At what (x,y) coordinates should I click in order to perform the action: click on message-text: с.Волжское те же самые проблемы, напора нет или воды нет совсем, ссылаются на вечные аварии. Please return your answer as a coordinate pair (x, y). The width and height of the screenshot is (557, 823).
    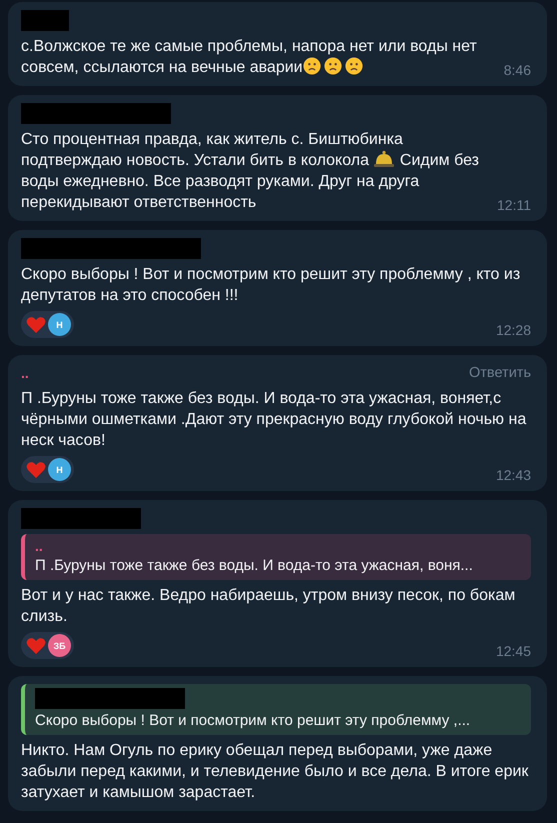
    Looking at the image, I should click on (249, 57).